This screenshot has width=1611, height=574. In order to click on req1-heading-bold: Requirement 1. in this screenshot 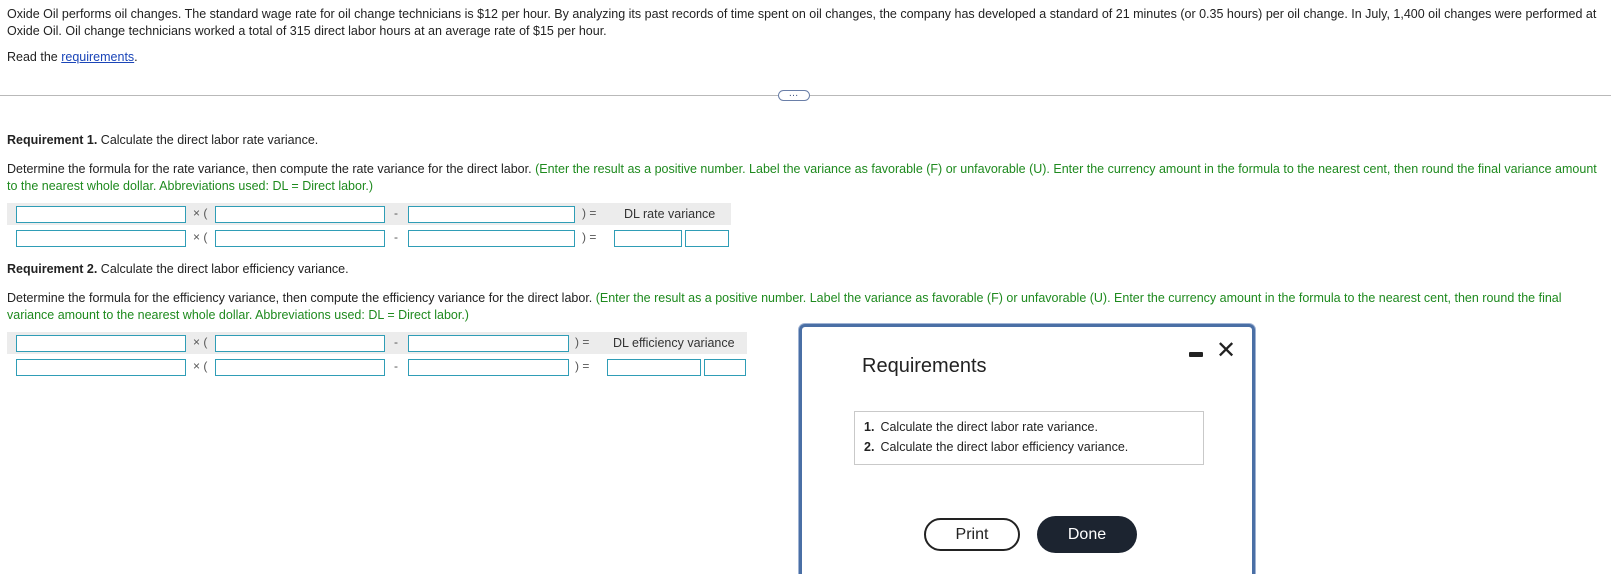, I will do `click(52, 140)`.